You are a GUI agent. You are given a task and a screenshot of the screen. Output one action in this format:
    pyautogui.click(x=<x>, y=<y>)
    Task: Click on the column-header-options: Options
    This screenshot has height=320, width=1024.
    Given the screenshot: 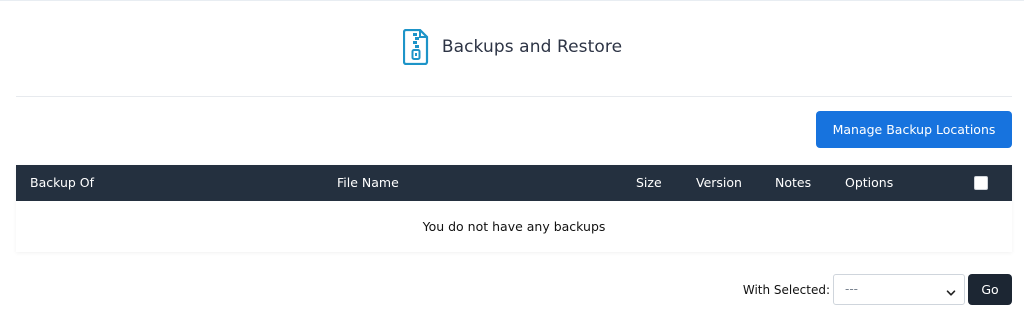 What is the action you would take?
    pyautogui.click(x=869, y=182)
    